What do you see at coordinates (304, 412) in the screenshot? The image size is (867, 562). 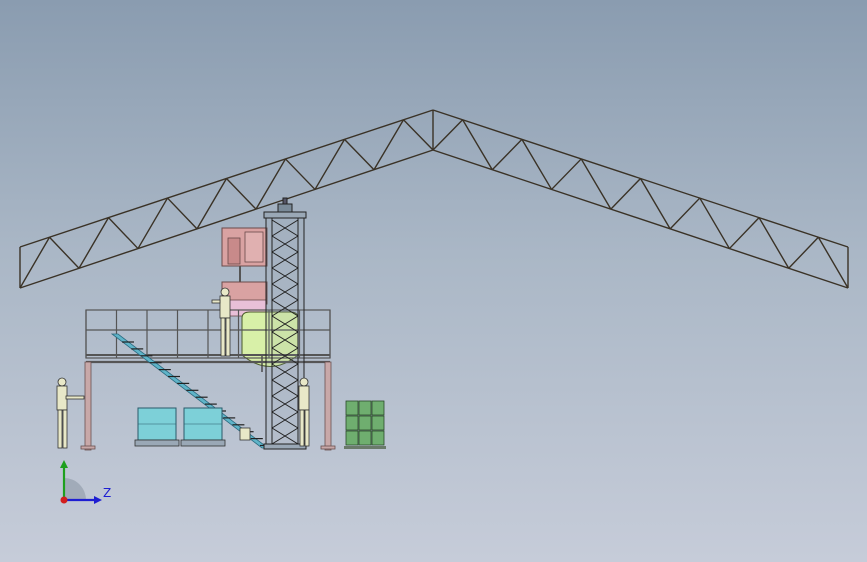 I see `worker-tower` at bounding box center [304, 412].